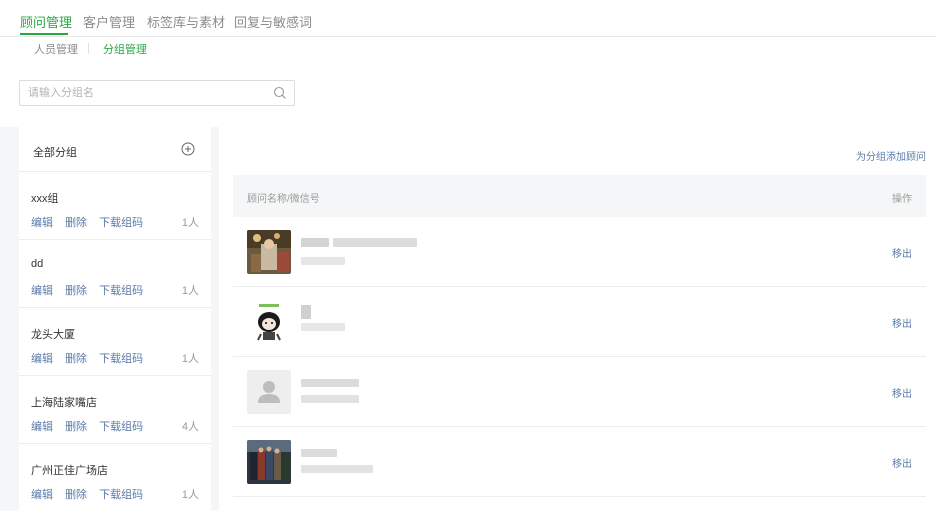 This screenshot has width=936, height=511. What do you see at coordinates (55, 152) in the screenshot?
I see `all-groups-label: 全部分组` at bounding box center [55, 152].